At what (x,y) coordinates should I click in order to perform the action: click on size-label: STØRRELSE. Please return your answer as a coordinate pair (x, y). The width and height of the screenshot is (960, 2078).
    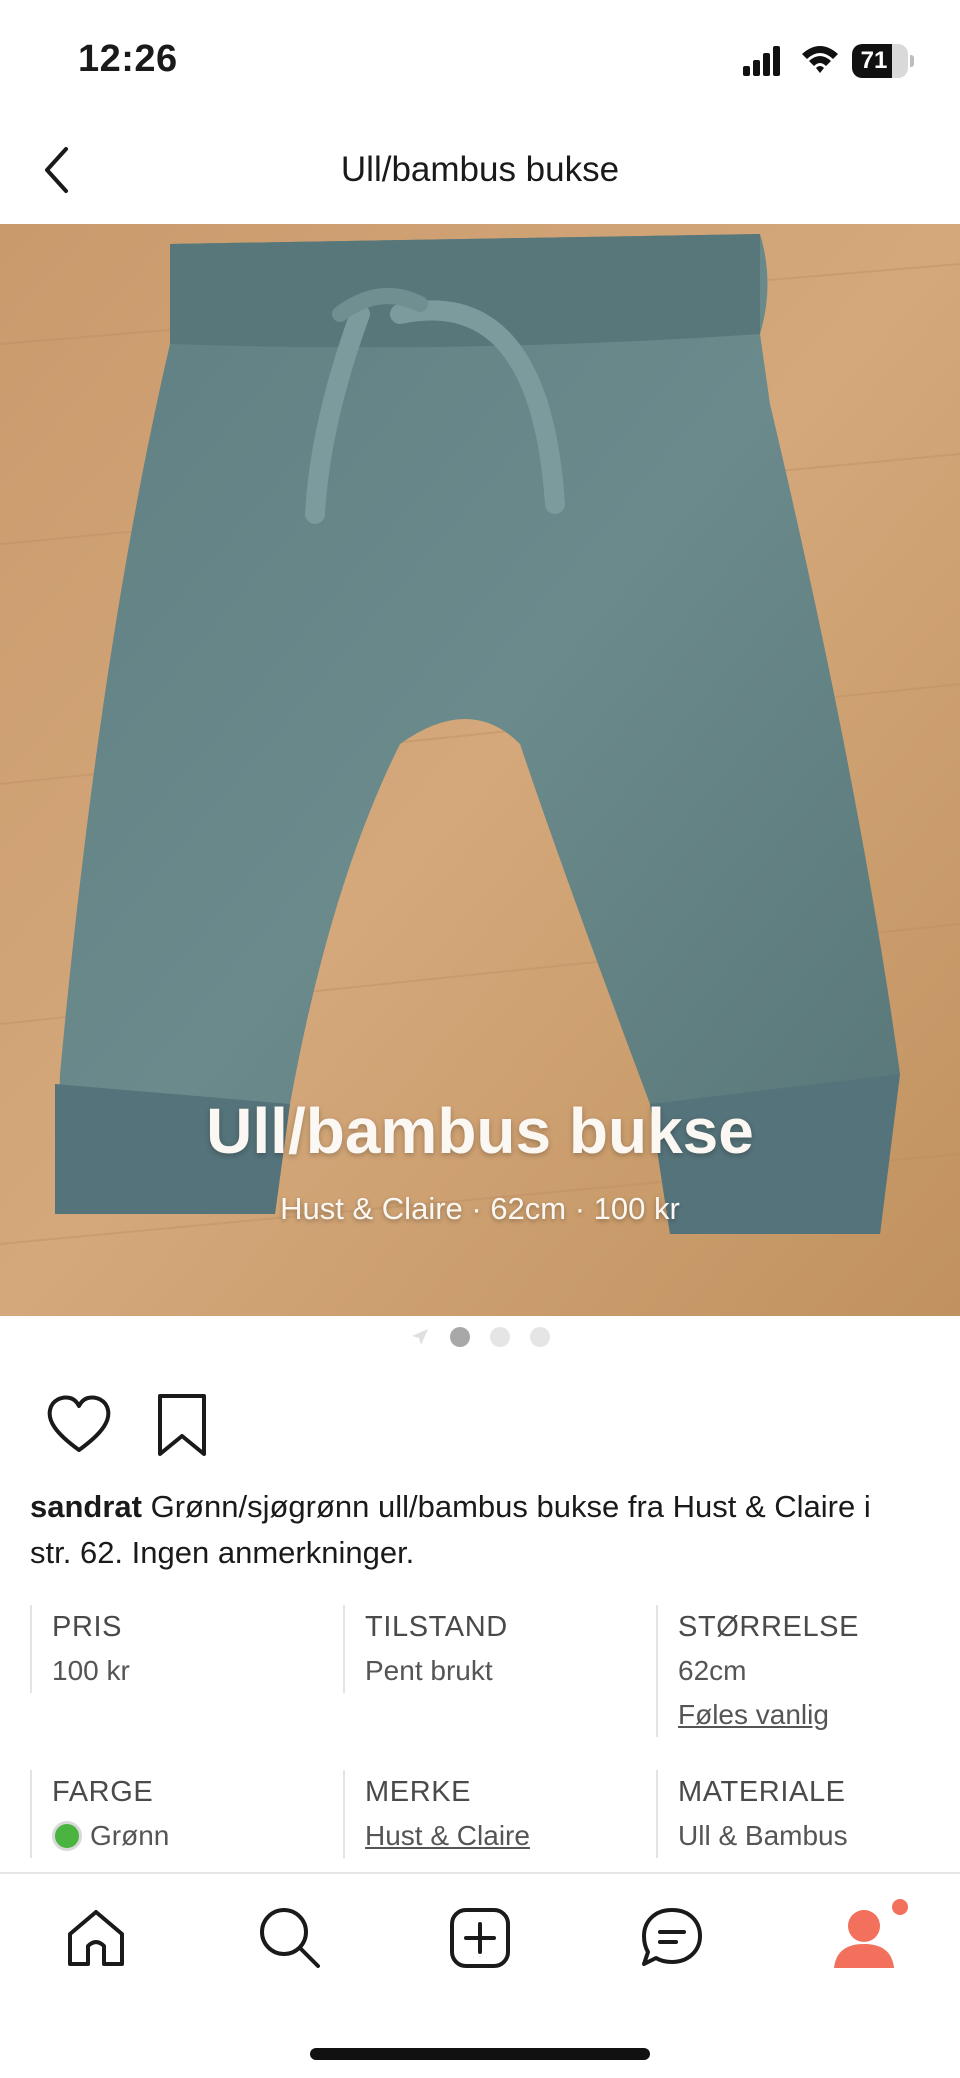
    Looking at the image, I should click on (769, 1627).